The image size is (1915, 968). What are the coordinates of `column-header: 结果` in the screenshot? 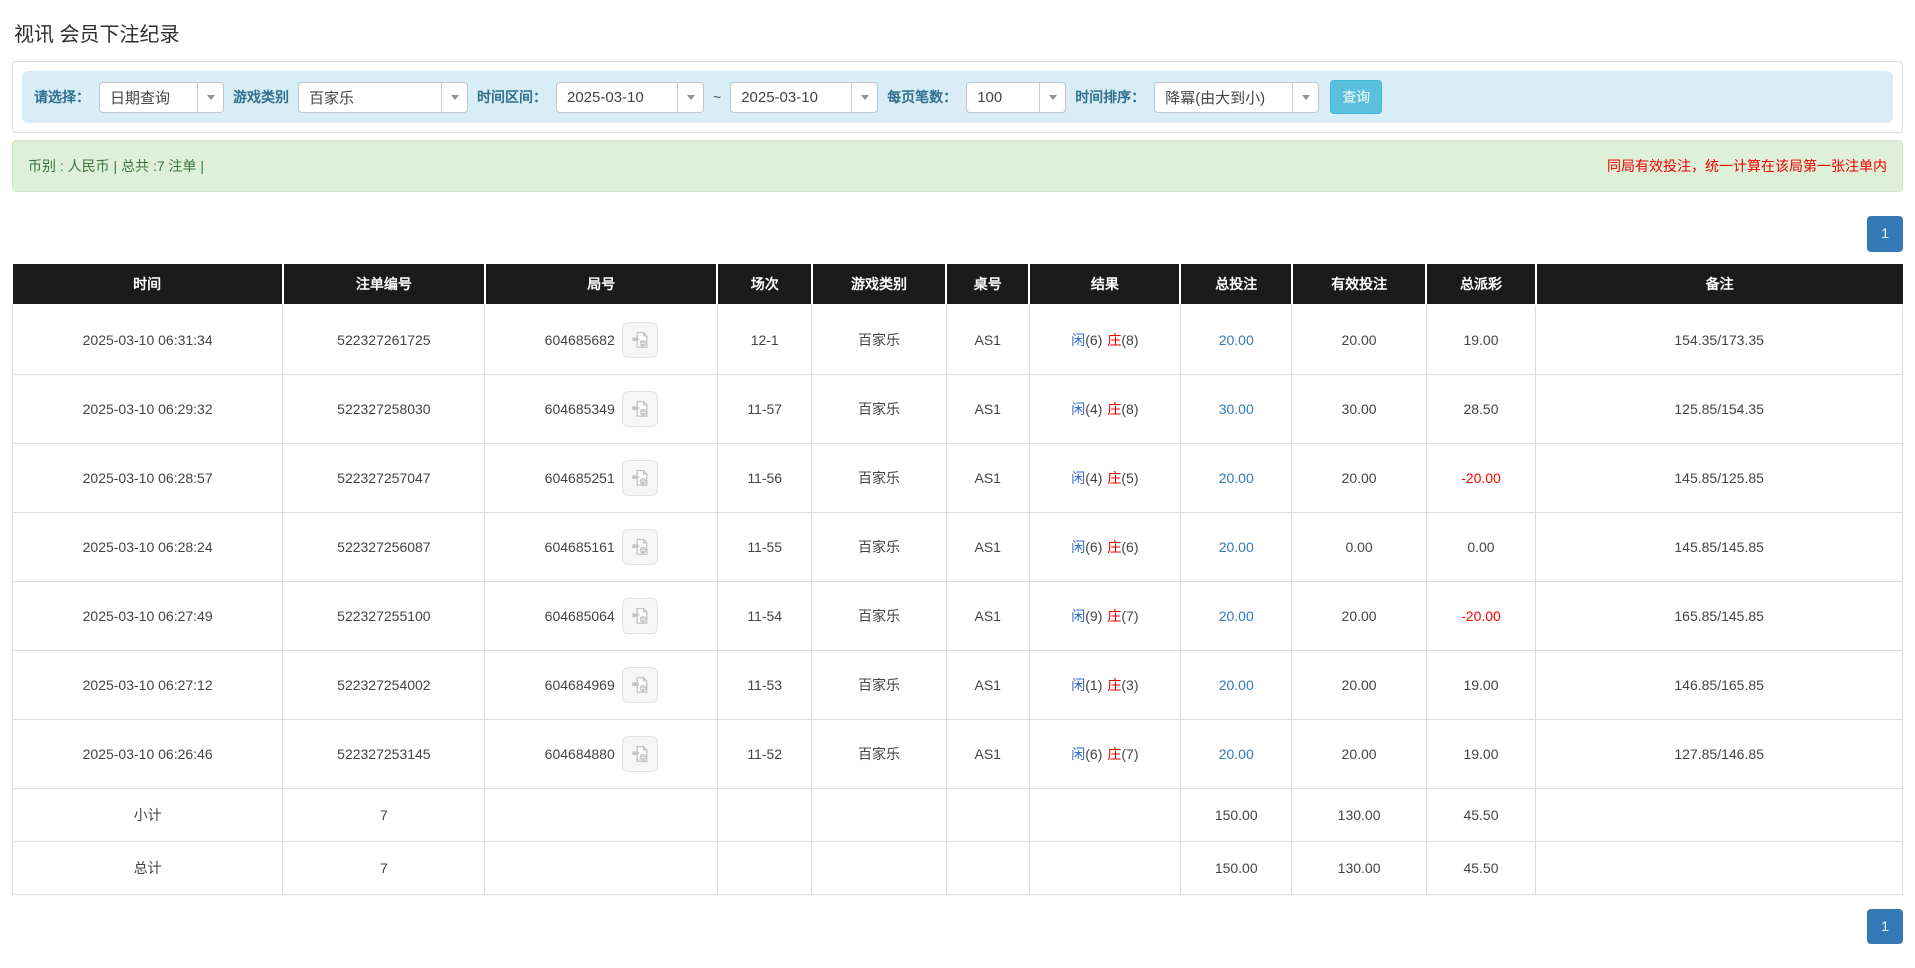 It's located at (1105, 284).